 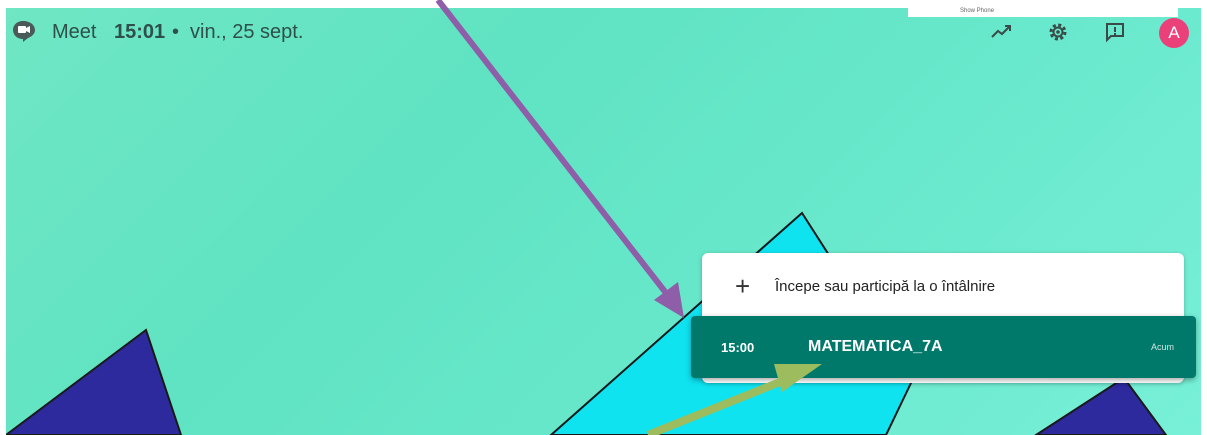 I want to click on start-or-join-meeting-button: + Începe sau participă la o întâlnire, so click(x=943, y=286).